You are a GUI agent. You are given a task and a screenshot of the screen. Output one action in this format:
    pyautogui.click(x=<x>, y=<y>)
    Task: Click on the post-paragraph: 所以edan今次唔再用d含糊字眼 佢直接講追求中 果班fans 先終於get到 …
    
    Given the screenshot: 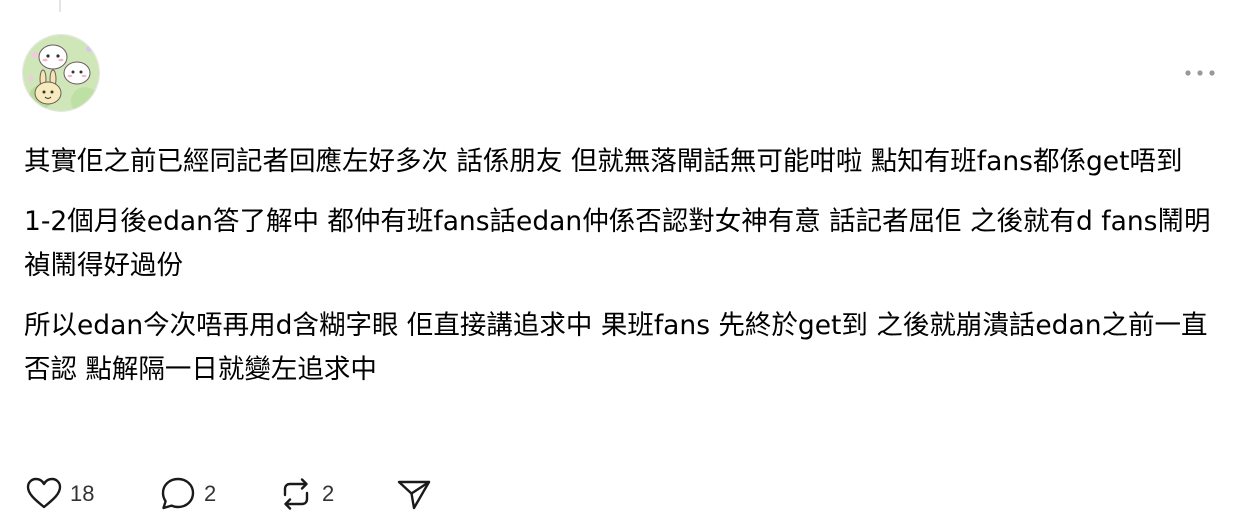 What is the action you would take?
    pyautogui.click(x=616, y=347)
    